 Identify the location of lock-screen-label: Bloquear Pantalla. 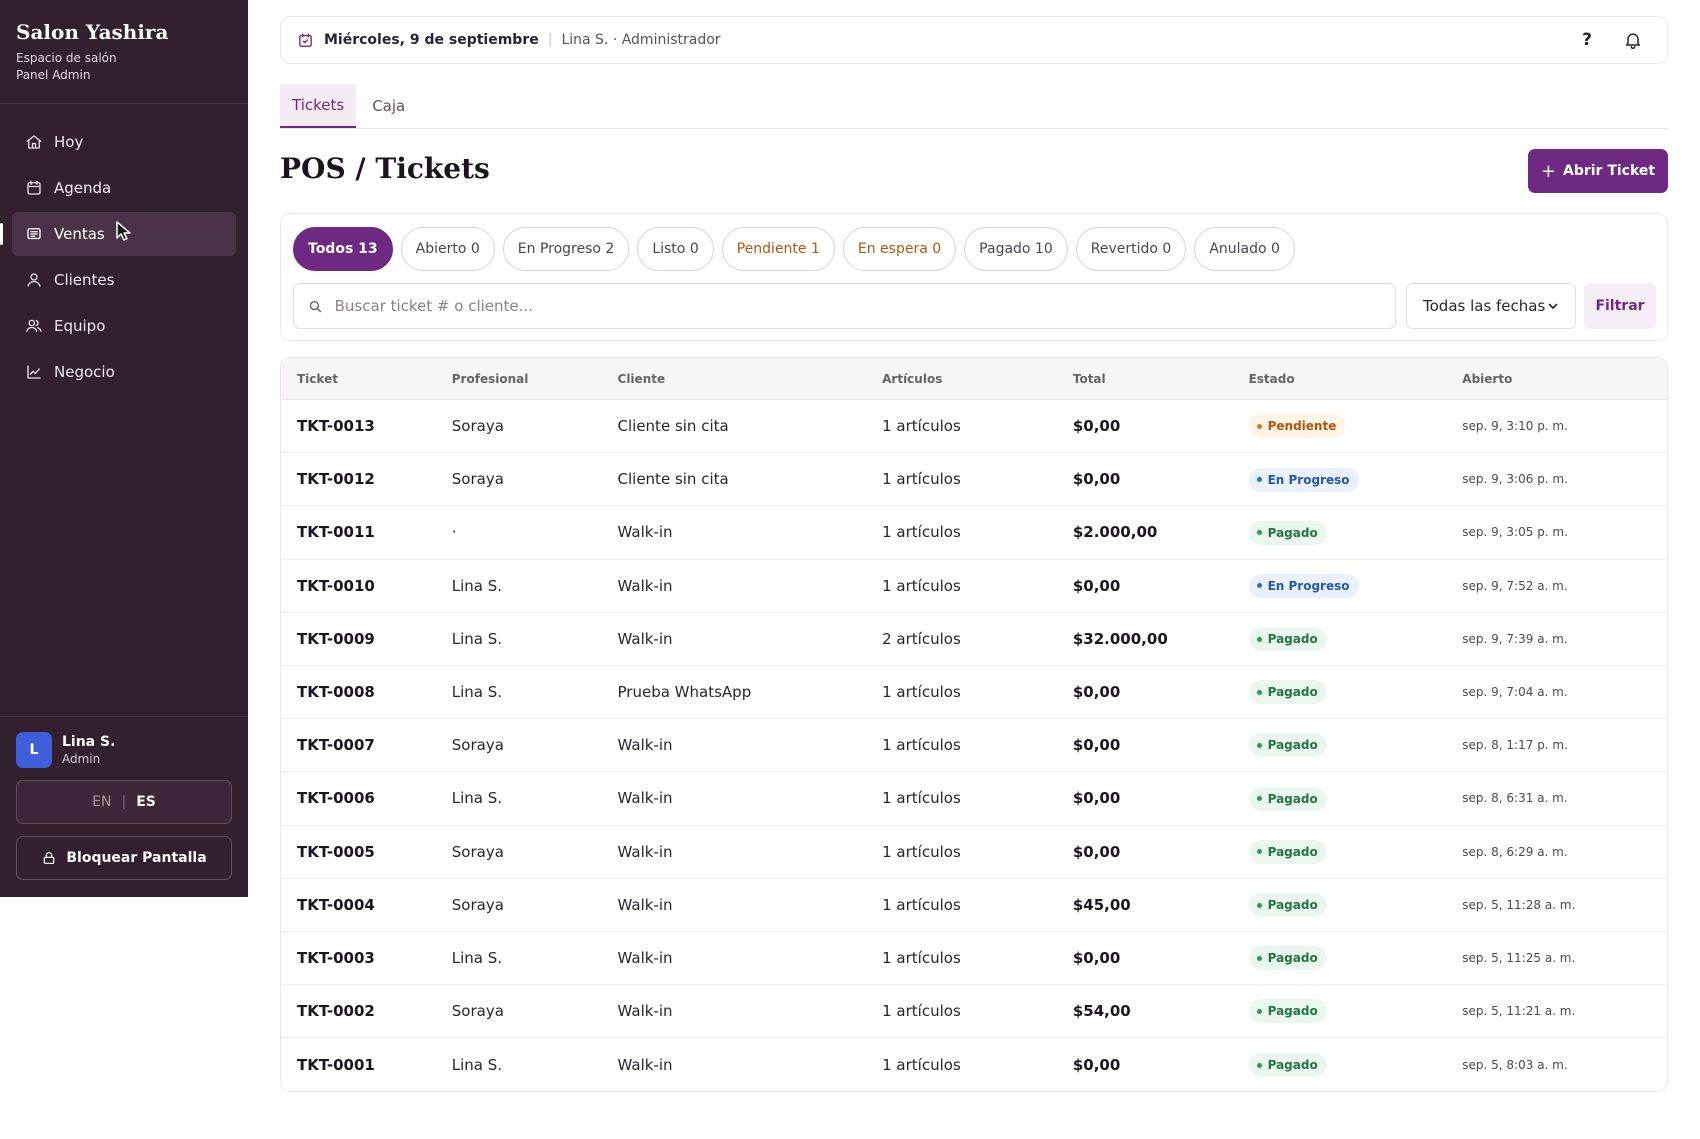
(136, 858).